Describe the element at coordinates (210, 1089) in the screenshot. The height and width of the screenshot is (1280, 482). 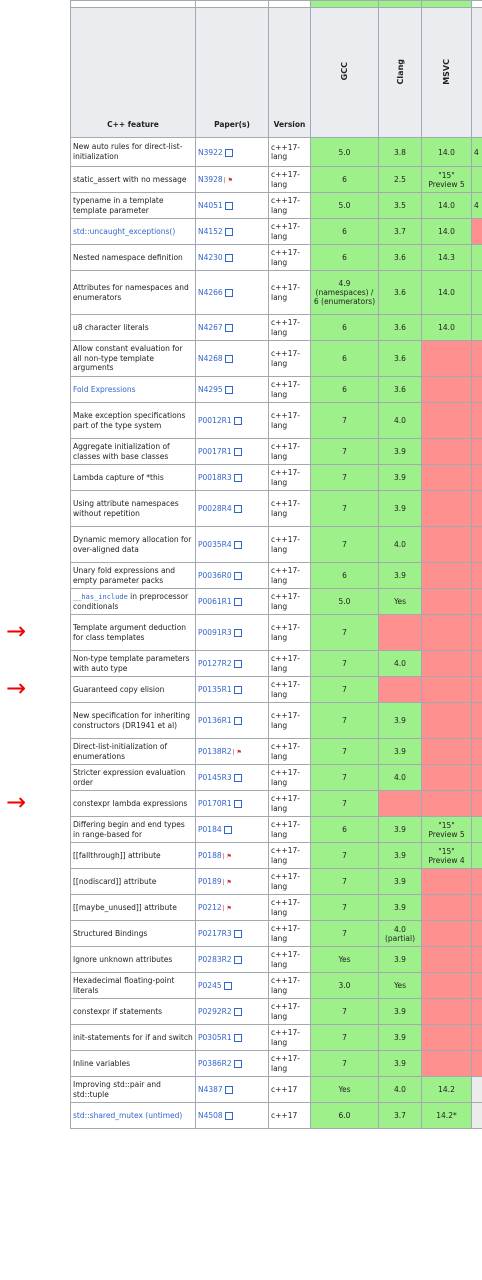
I see `paper-link: N4387` at that location.